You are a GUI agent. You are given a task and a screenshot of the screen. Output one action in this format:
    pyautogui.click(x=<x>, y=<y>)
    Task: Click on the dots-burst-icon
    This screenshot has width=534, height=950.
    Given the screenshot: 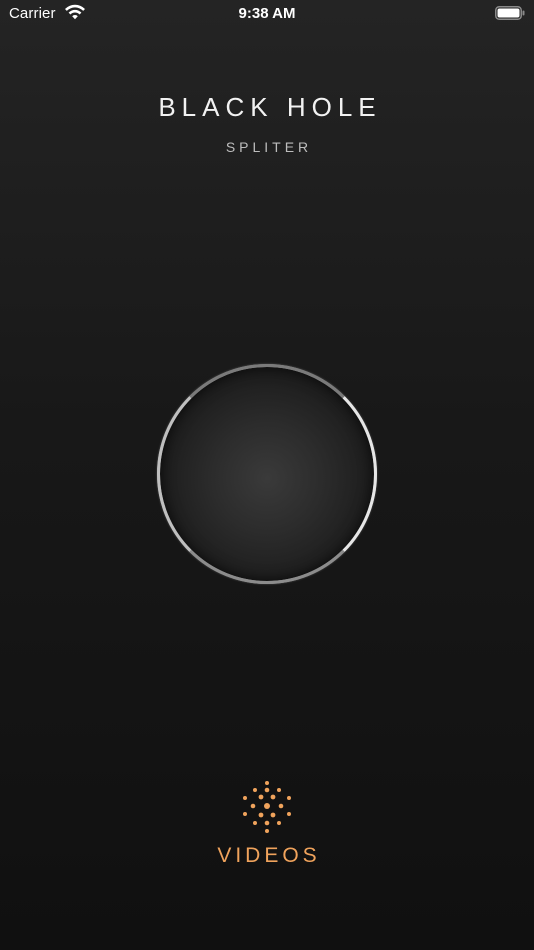 What is the action you would take?
    pyautogui.click(x=267, y=807)
    